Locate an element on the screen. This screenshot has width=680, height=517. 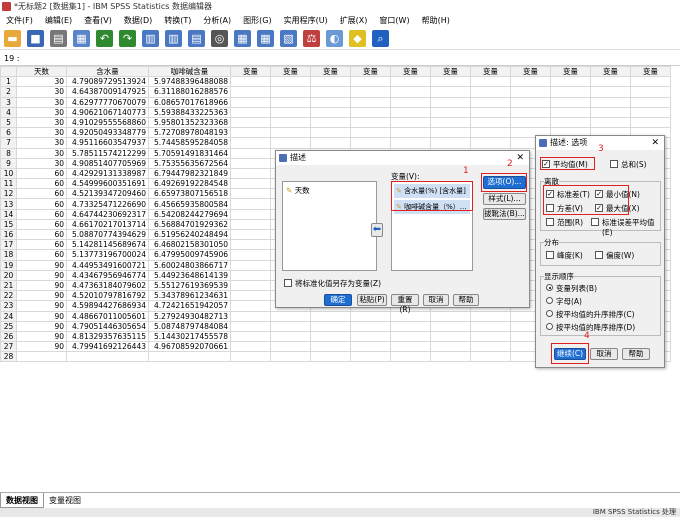
column-header: 含水量 is located at coordinates (107, 72).